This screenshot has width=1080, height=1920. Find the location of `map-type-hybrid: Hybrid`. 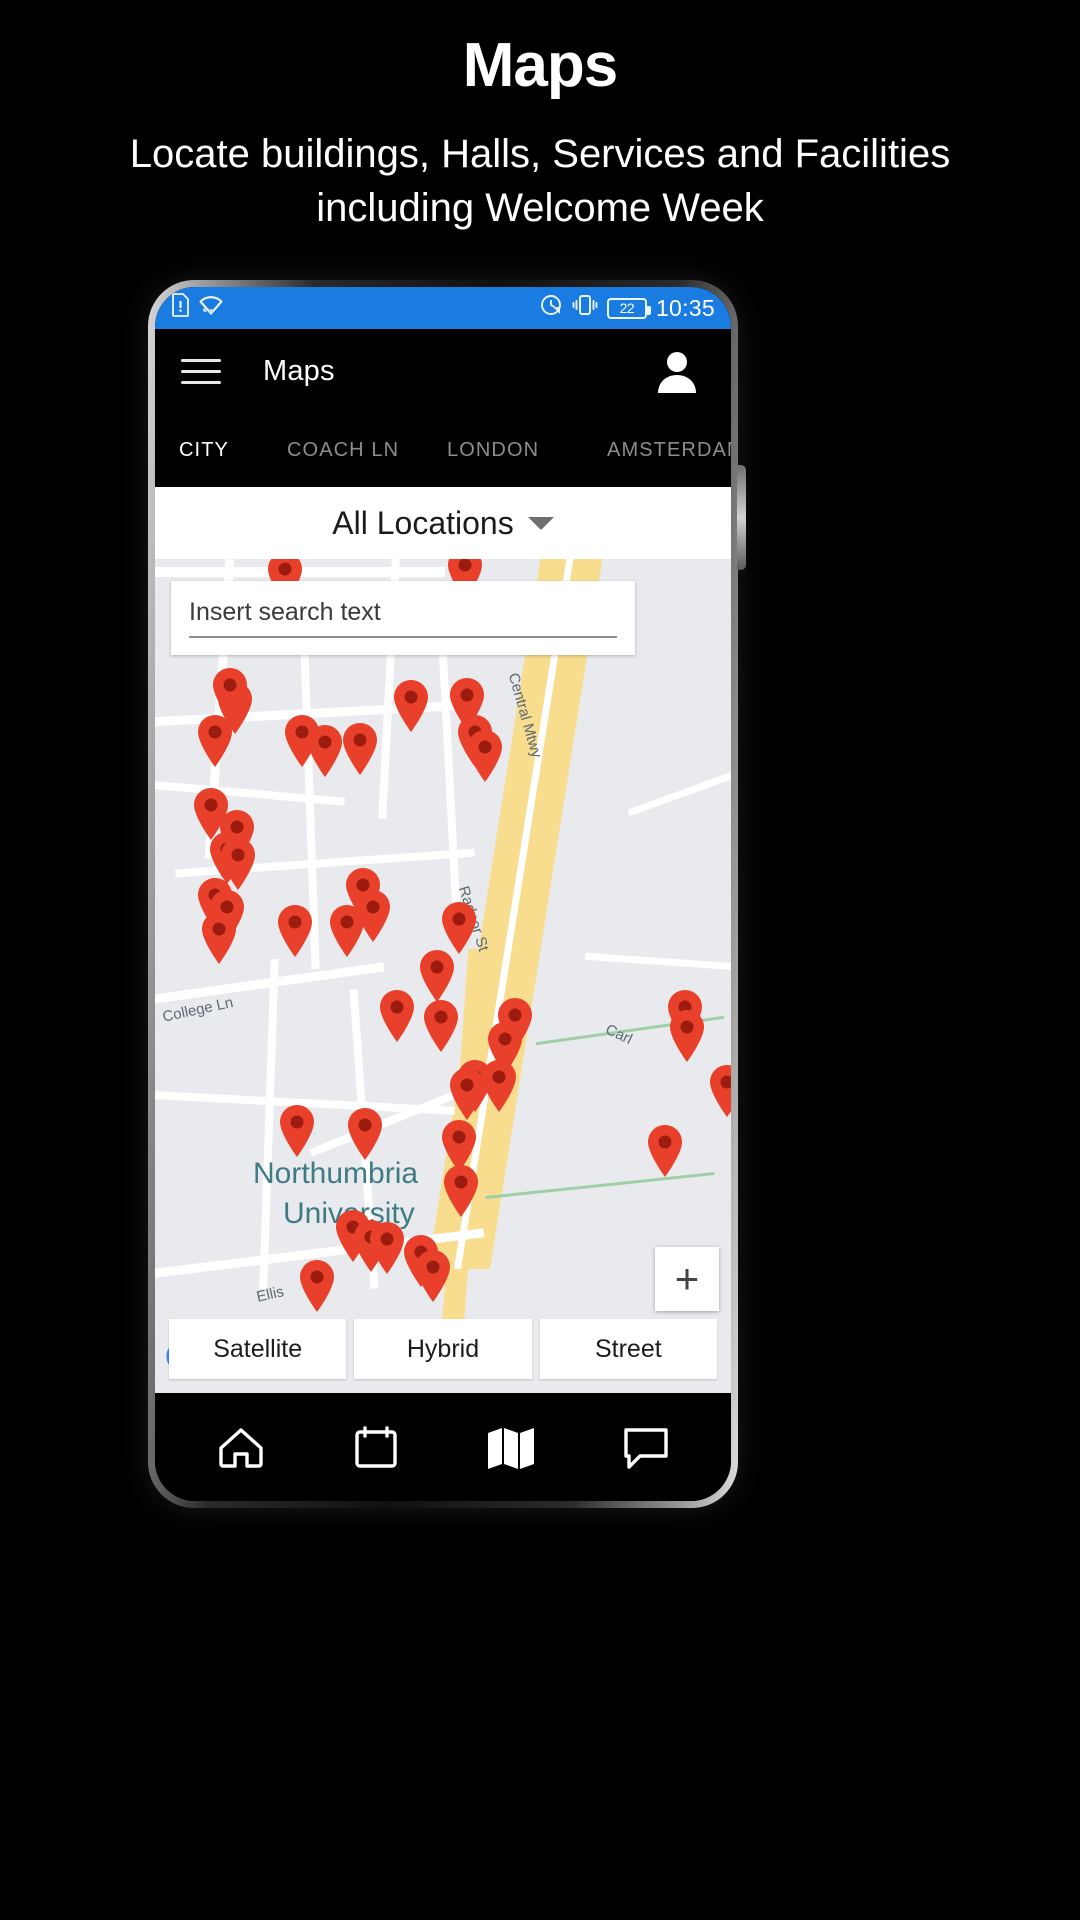

map-type-hybrid: Hybrid is located at coordinates (443, 1349).